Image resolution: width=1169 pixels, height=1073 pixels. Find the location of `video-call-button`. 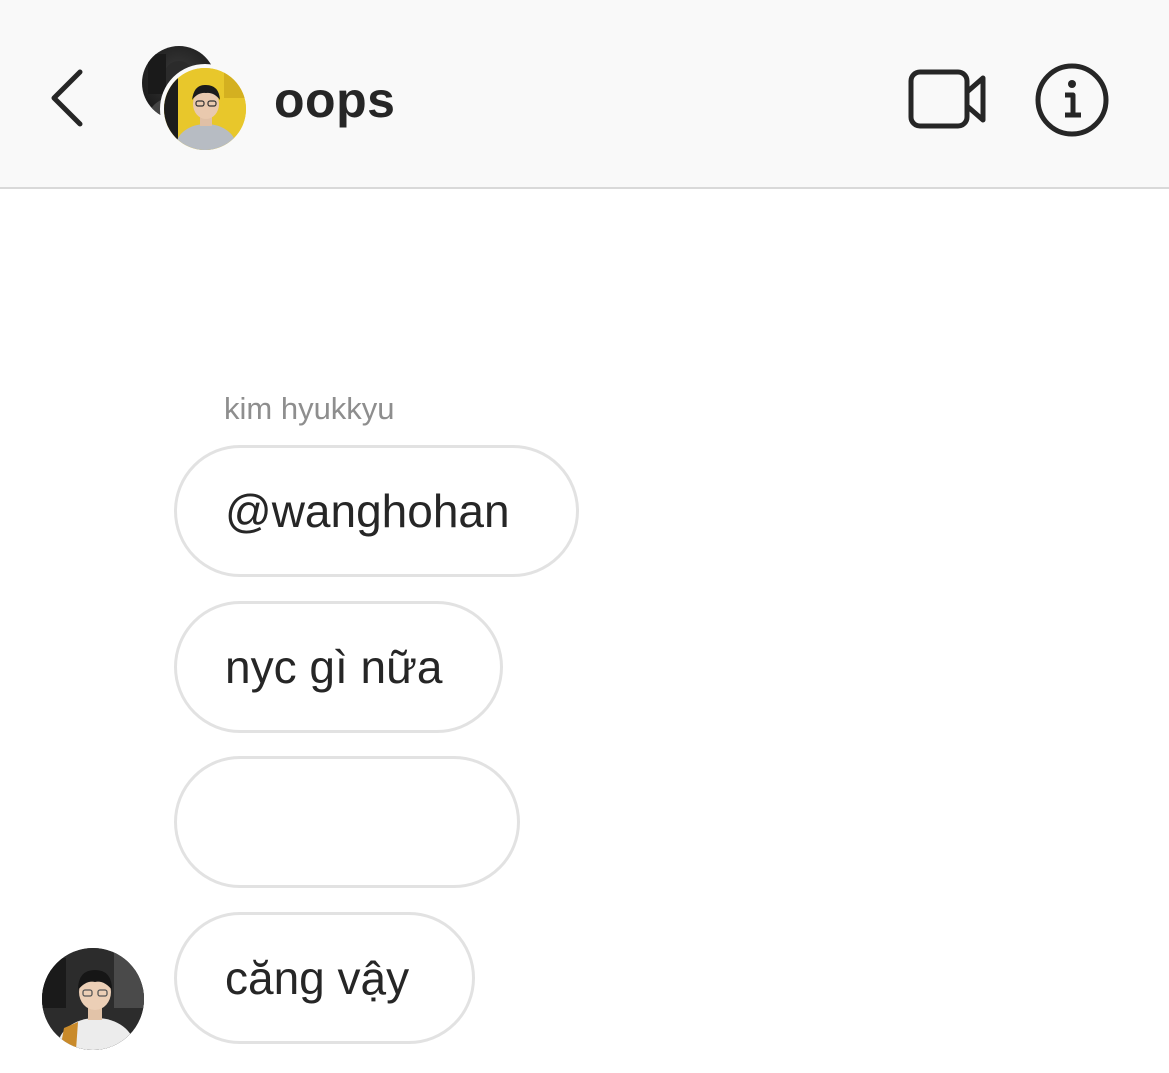

video-call-button is located at coordinates (948, 99).